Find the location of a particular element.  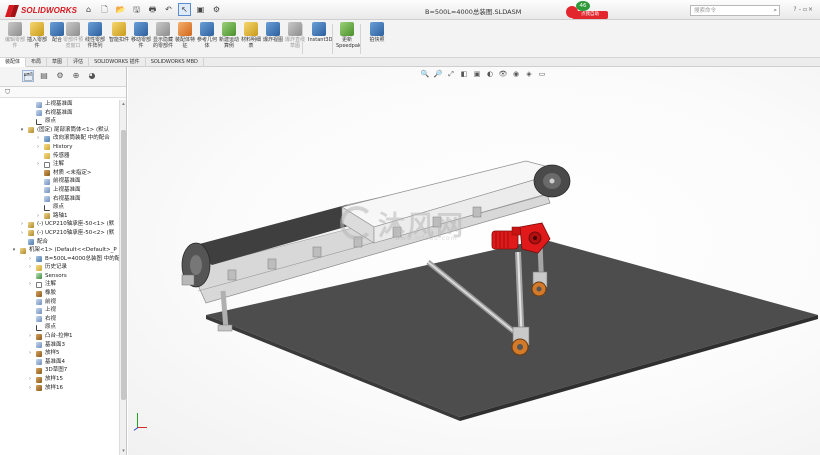

ribbon-button-move-component: 移动零部件 is located at coordinates (141, 39).